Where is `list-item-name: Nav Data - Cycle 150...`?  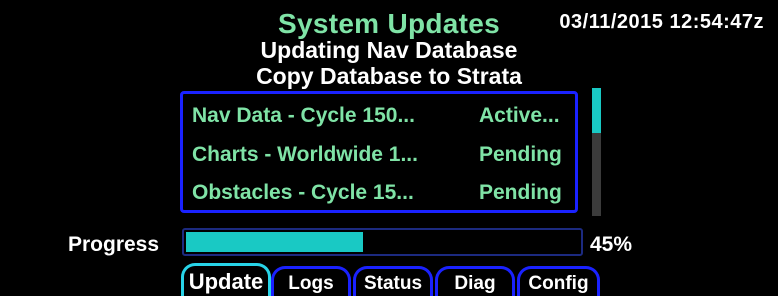 list-item-name: Nav Data - Cycle 150... is located at coordinates (303, 115).